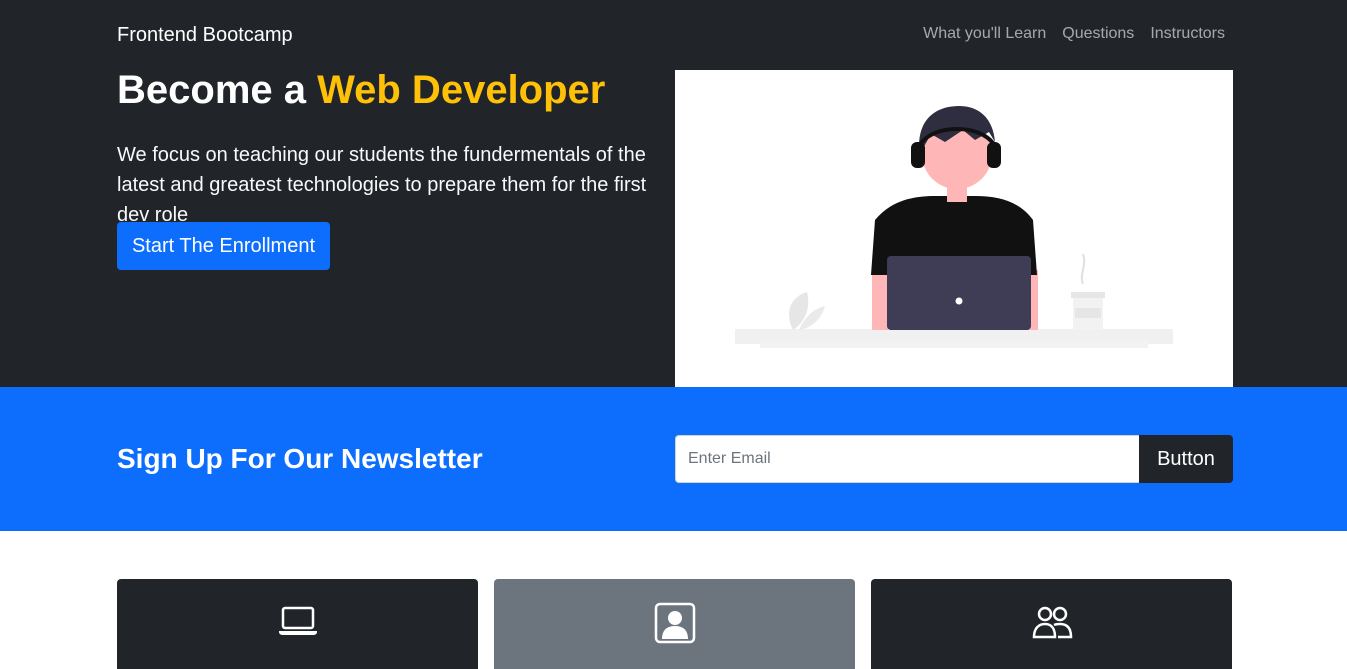  Describe the element at coordinates (205, 35) in the screenshot. I see `navbar-brand: Frontend Bootcamp` at that location.